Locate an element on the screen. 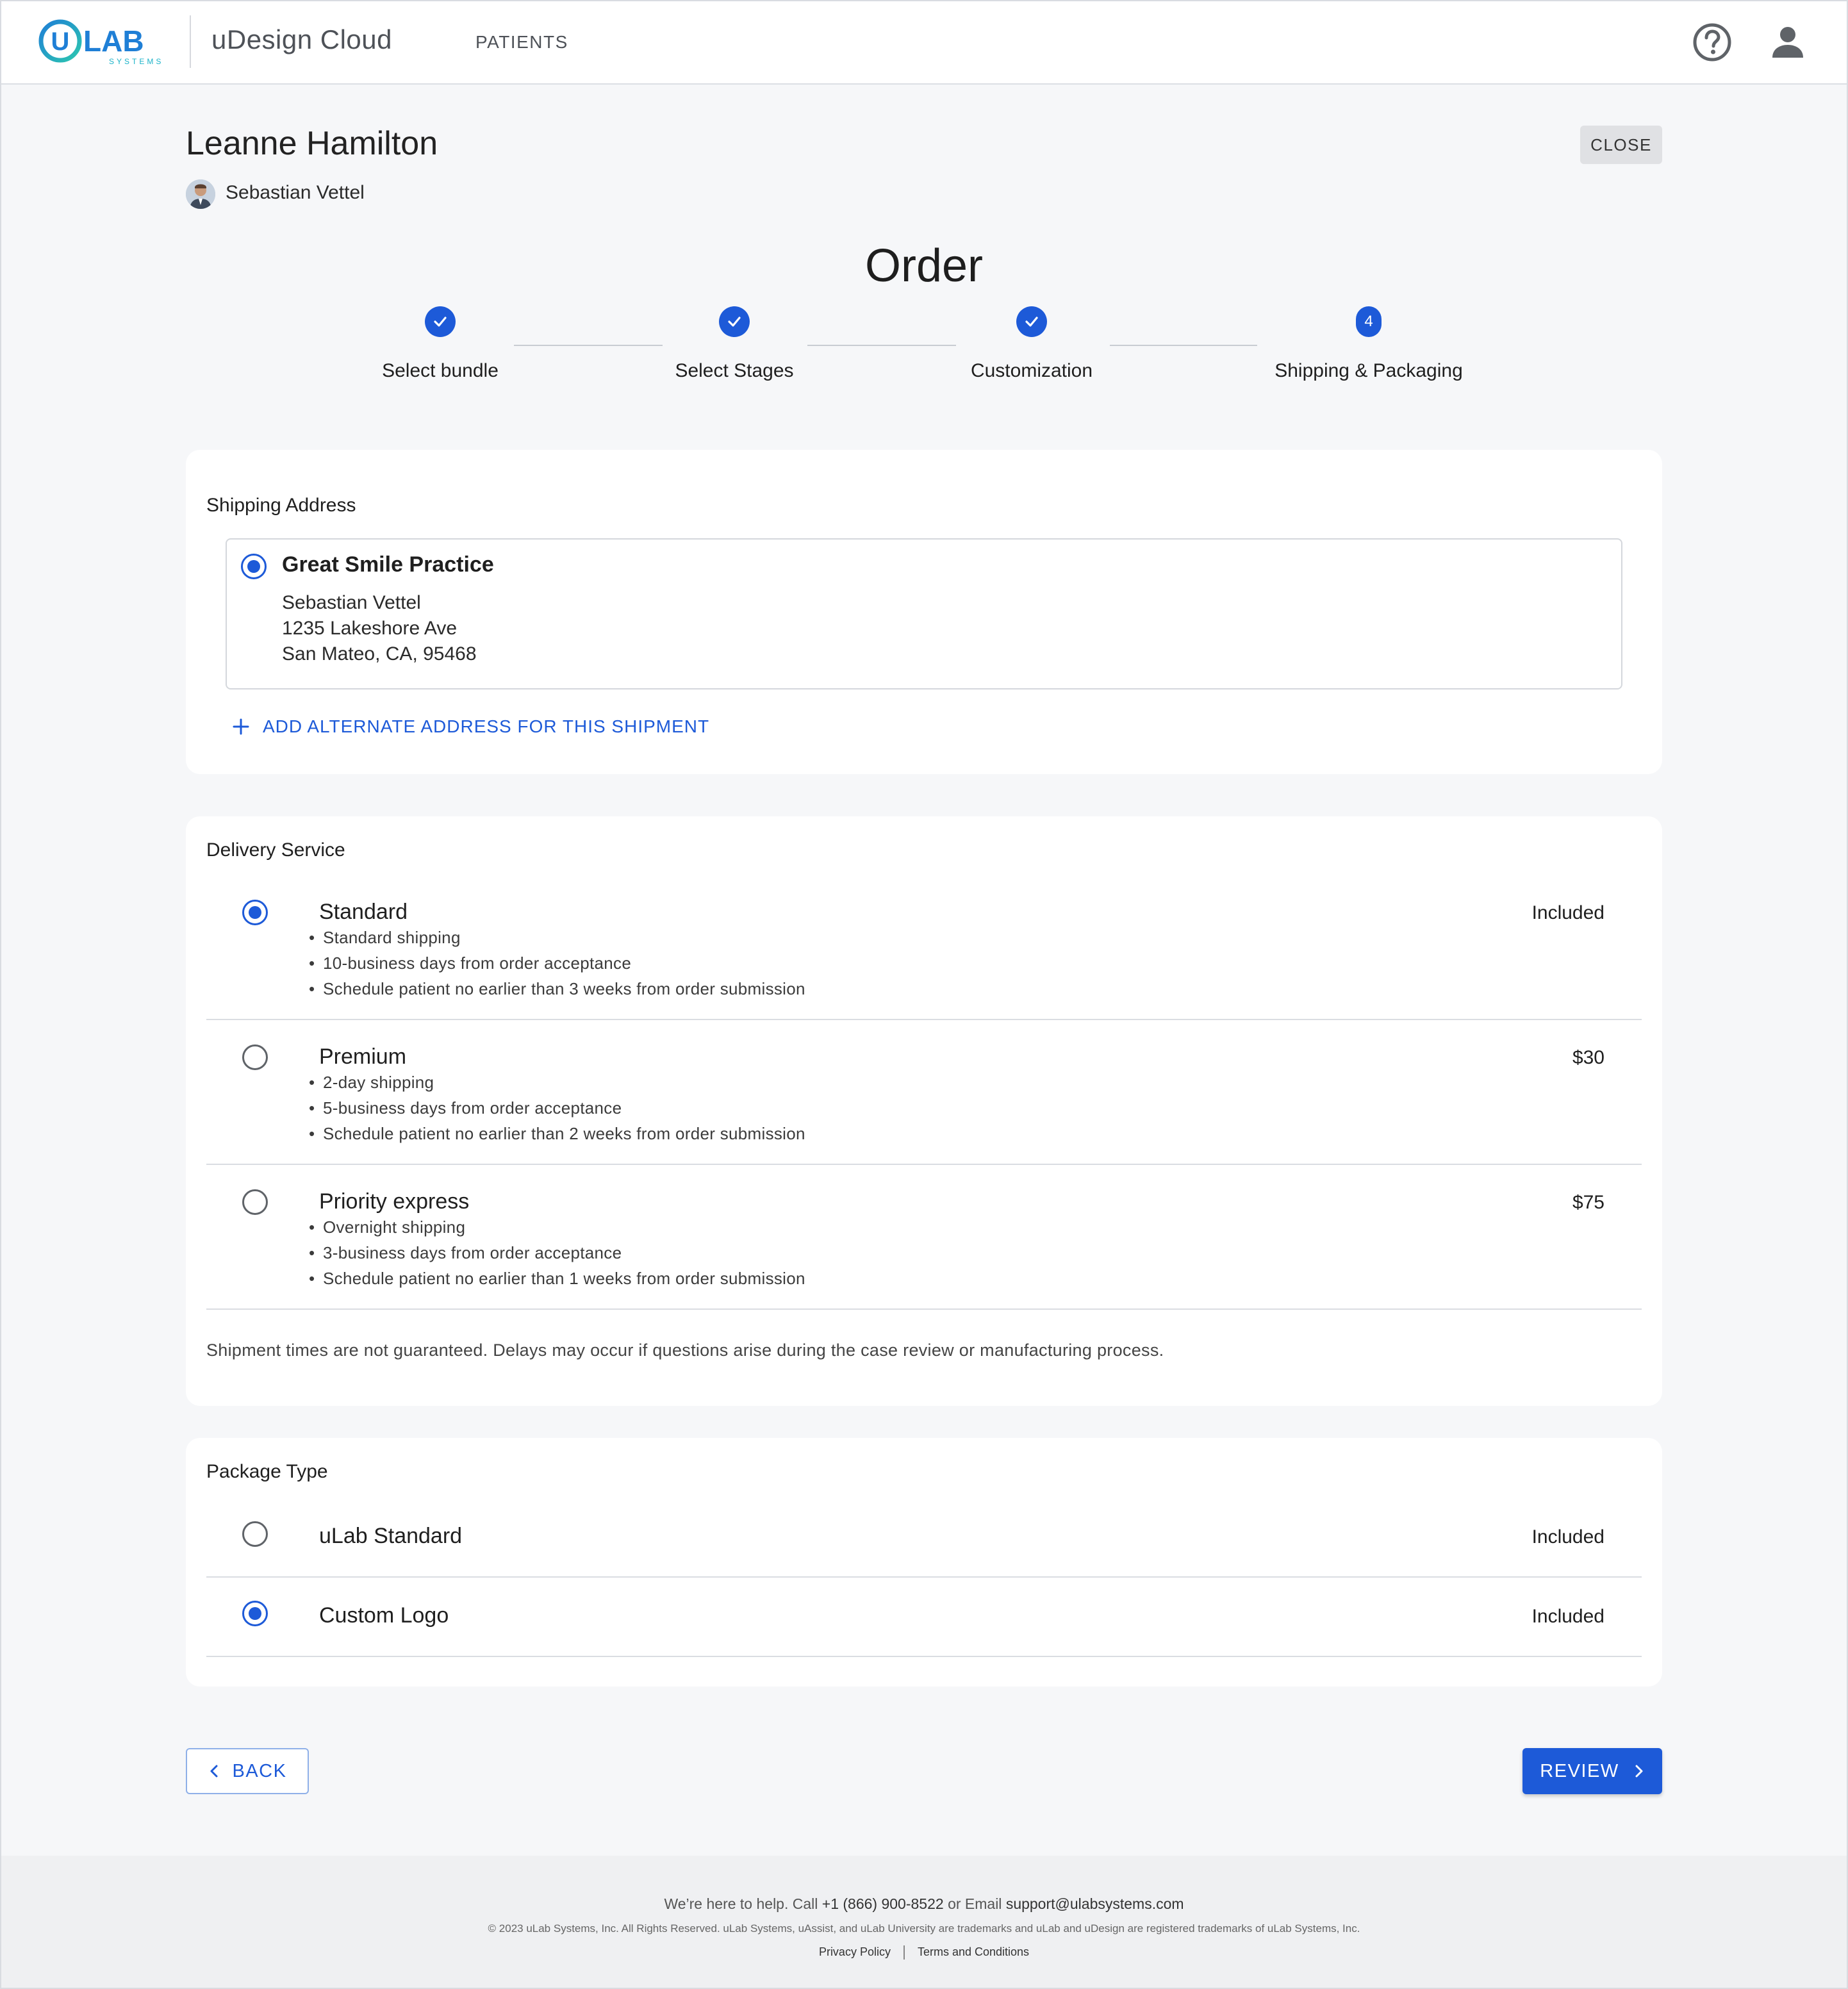  delivery-service-title: Delivery Service is located at coordinates (275, 850).